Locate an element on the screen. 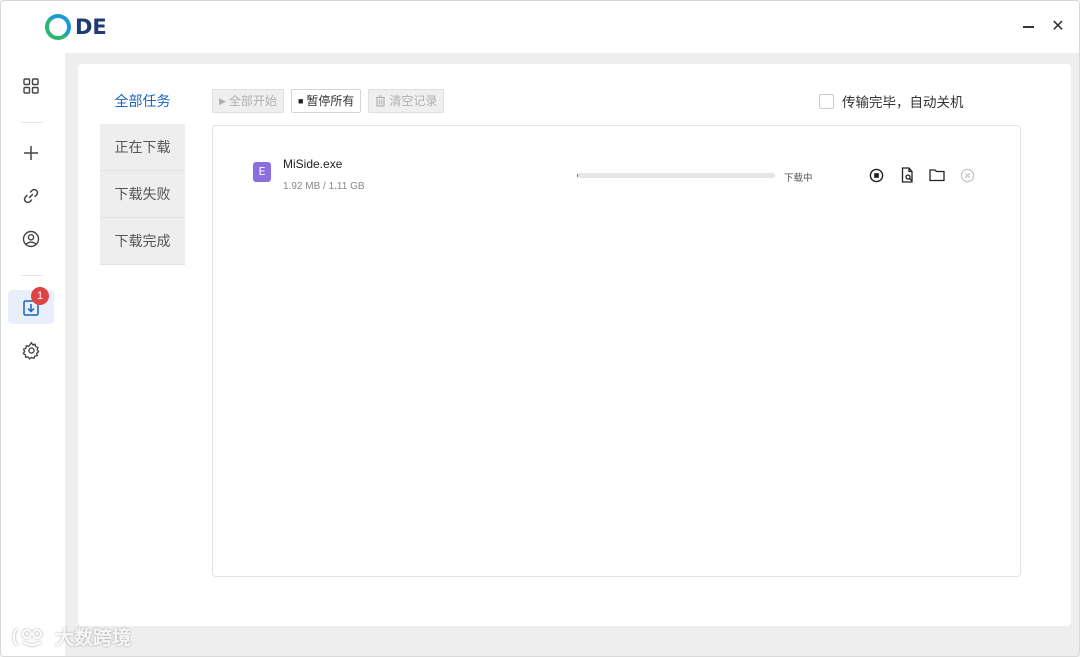 This screenshot has width=1080, height=657. progress-fill is located at coordinates (577, 175).